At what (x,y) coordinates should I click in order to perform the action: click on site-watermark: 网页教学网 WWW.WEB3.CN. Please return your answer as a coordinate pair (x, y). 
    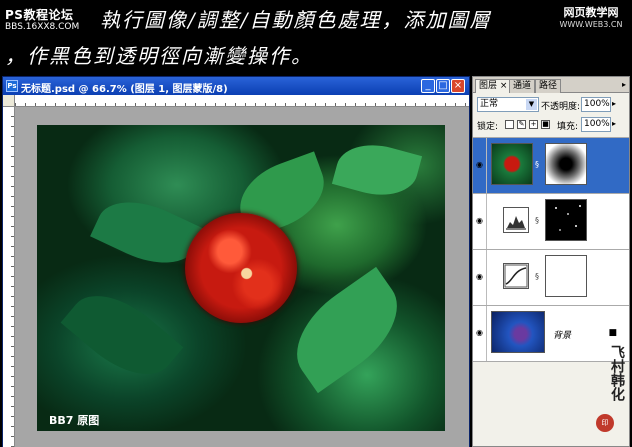
    Looking at the image, I should click on (591, 18).